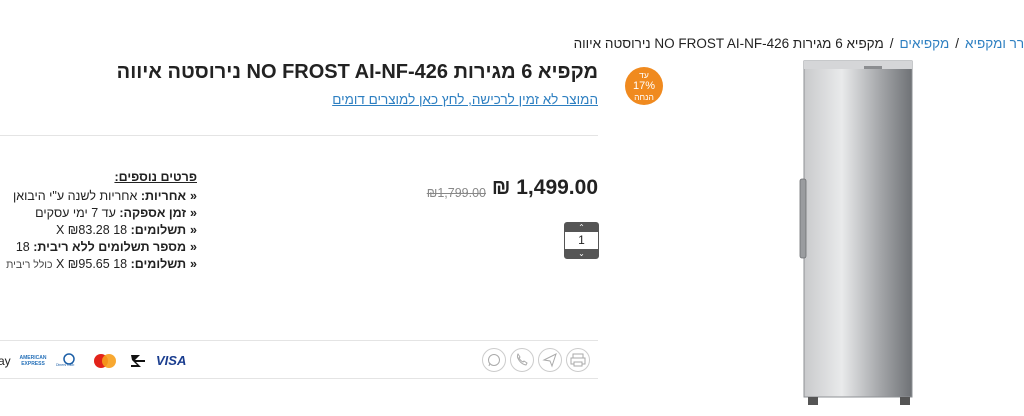 Image resolution: width=1024 pixels, height=416 pixels. What do you see at coordinates (644, 97) in the screenshot?
I see `badge-suffix: הנחה` at bounding box center [644, 97].